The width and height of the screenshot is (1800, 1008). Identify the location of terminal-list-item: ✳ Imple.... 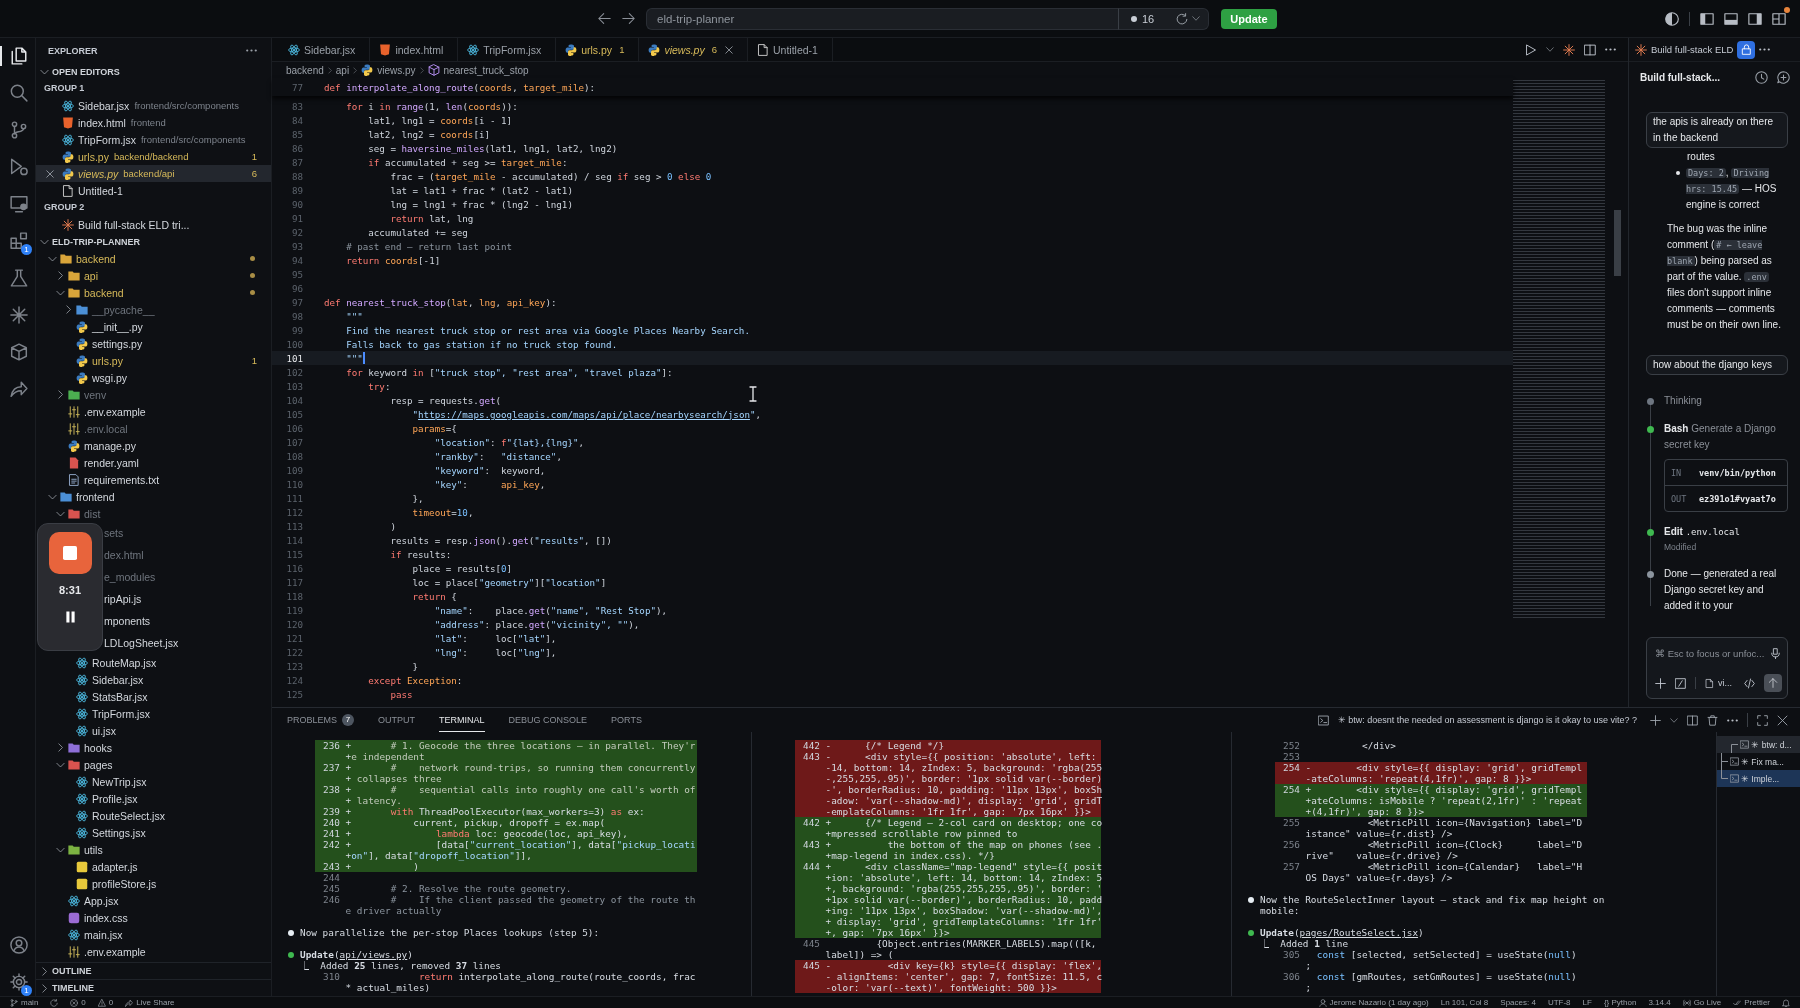
(1758, 778).